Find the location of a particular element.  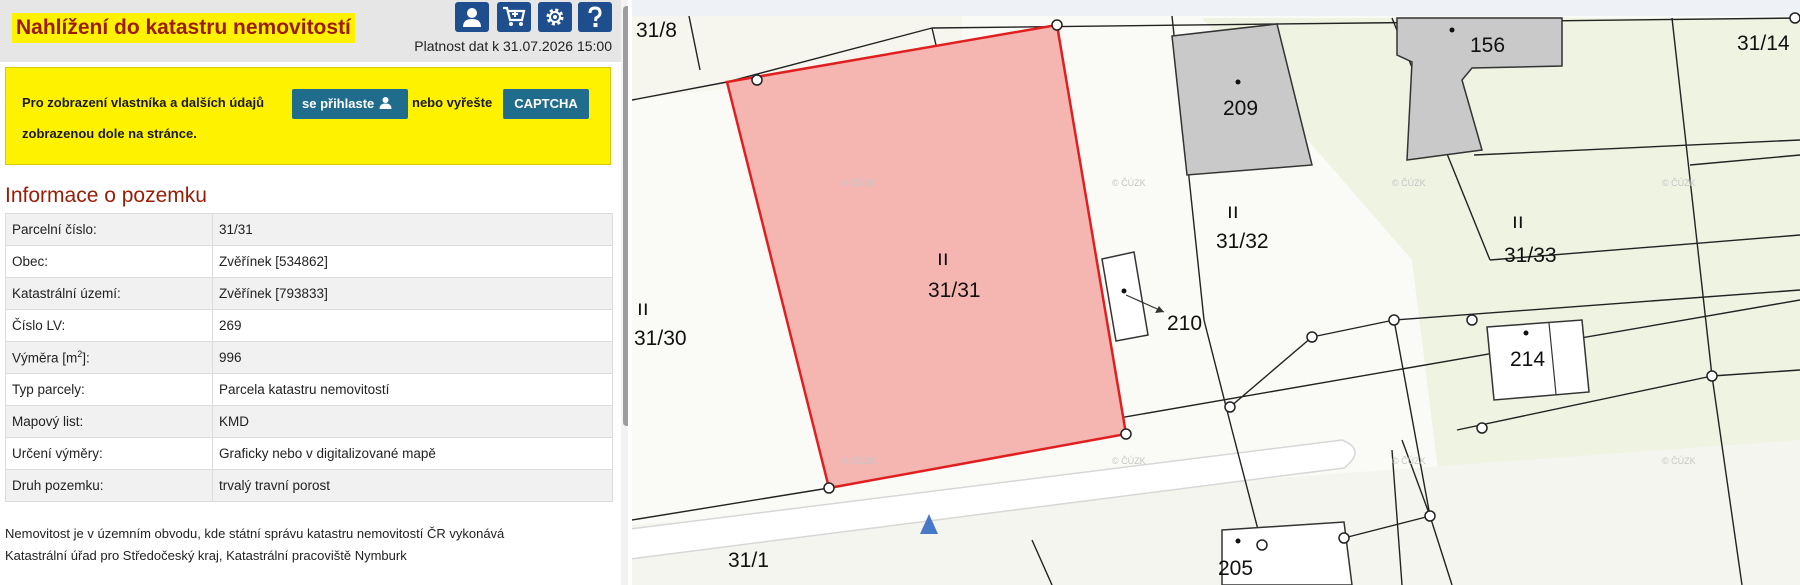

captcha-button: CAPTCHA is located at coordinates (546, 104).